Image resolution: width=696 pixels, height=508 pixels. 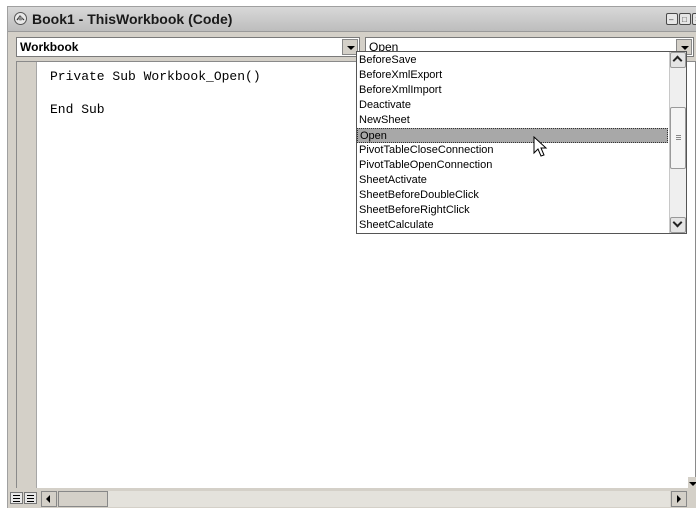 What do you see at coordinates (672, 19) in the screenshot?
I see `minimize-icon: –` at bounding box center [672, 19].